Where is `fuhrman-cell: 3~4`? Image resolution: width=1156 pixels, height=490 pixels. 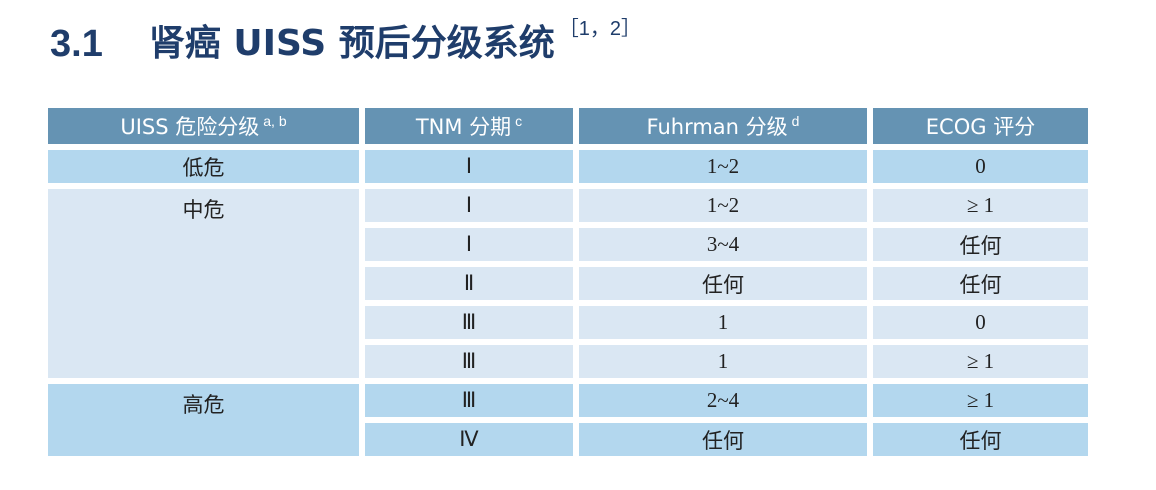 fuhrman-cell: 3~4 is located at coordinates (723, 244).